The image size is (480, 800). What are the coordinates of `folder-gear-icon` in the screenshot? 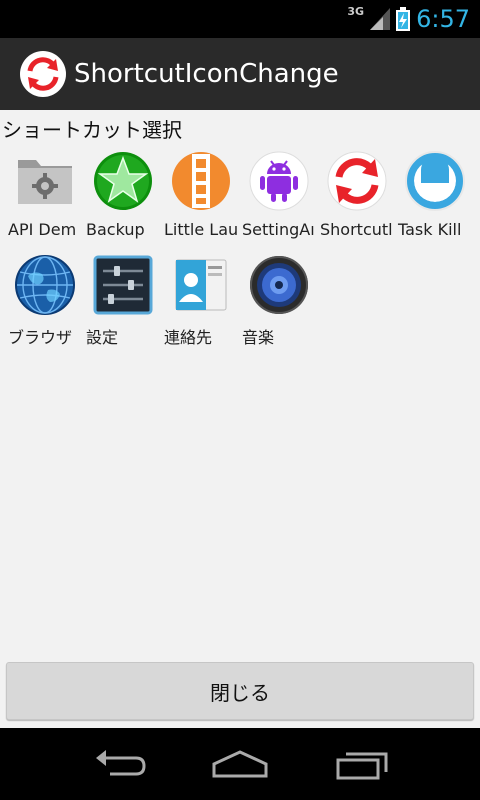 It's located at (45, 182).